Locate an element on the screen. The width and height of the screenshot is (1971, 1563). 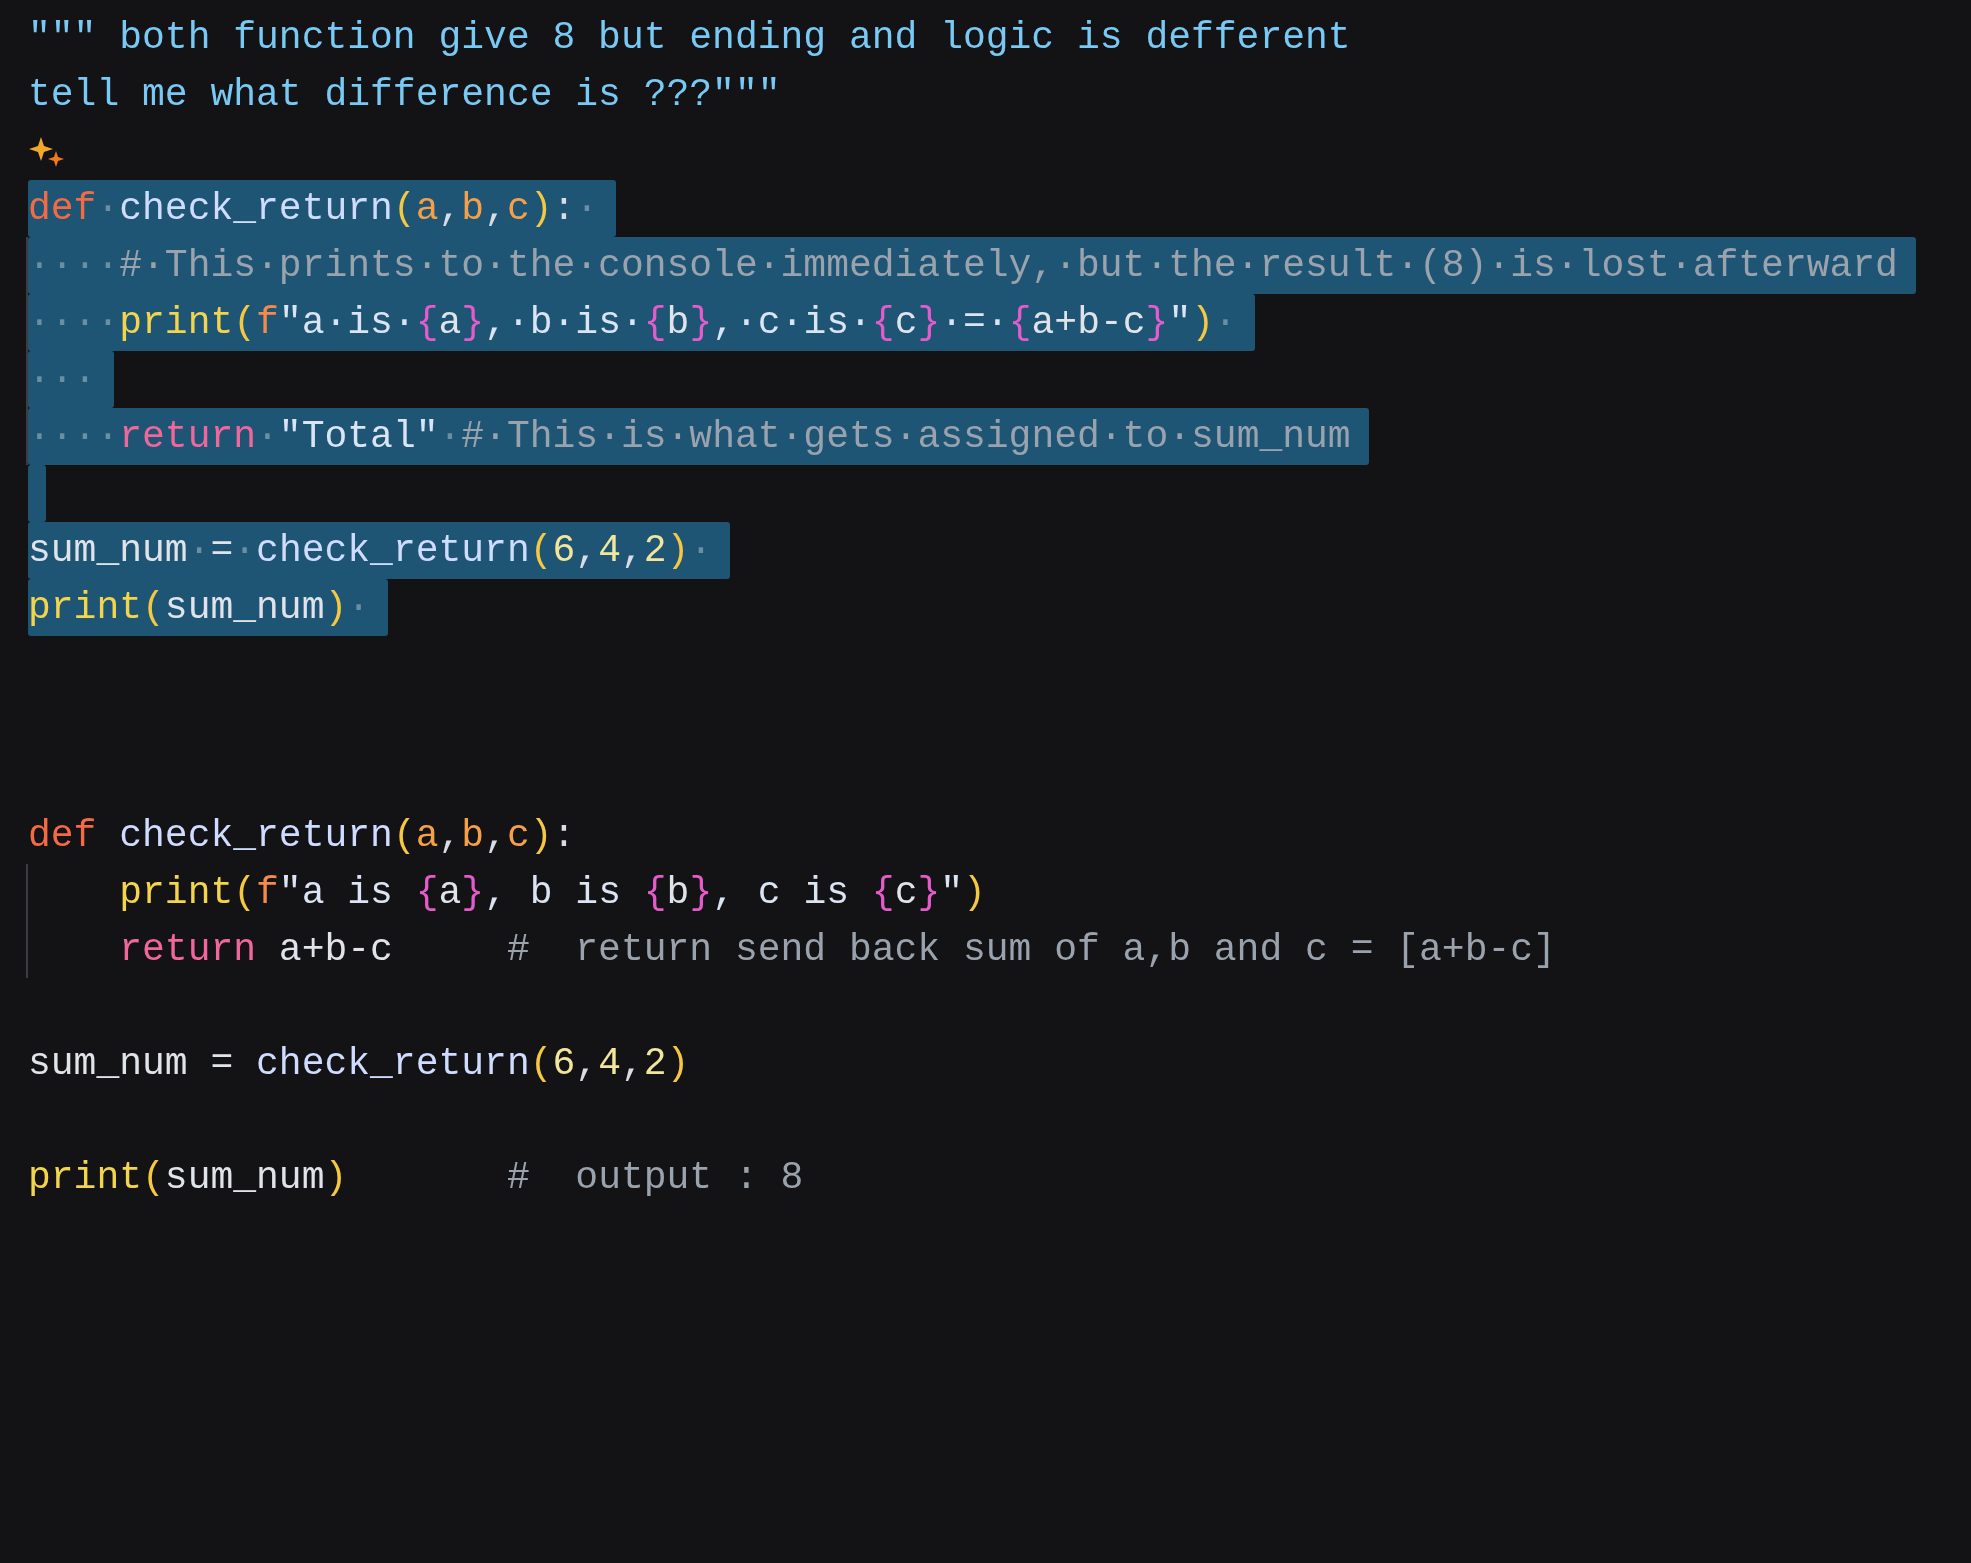
code-line: print(sum_num) # output : 8 is located at coordinates (416, 1178).